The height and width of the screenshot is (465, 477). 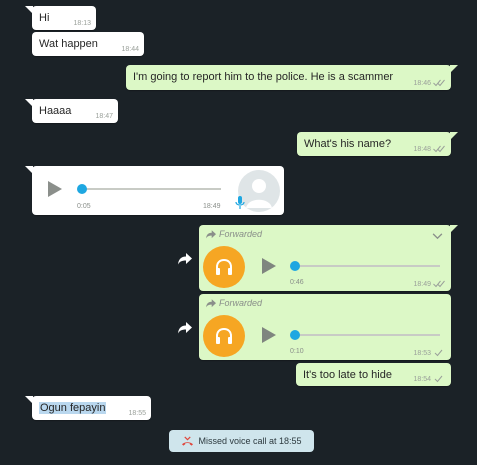 What do you see at coordinates (422, 379) in the screenshot?
I see `message-time: 18:54` at bounding box center [422, 379].